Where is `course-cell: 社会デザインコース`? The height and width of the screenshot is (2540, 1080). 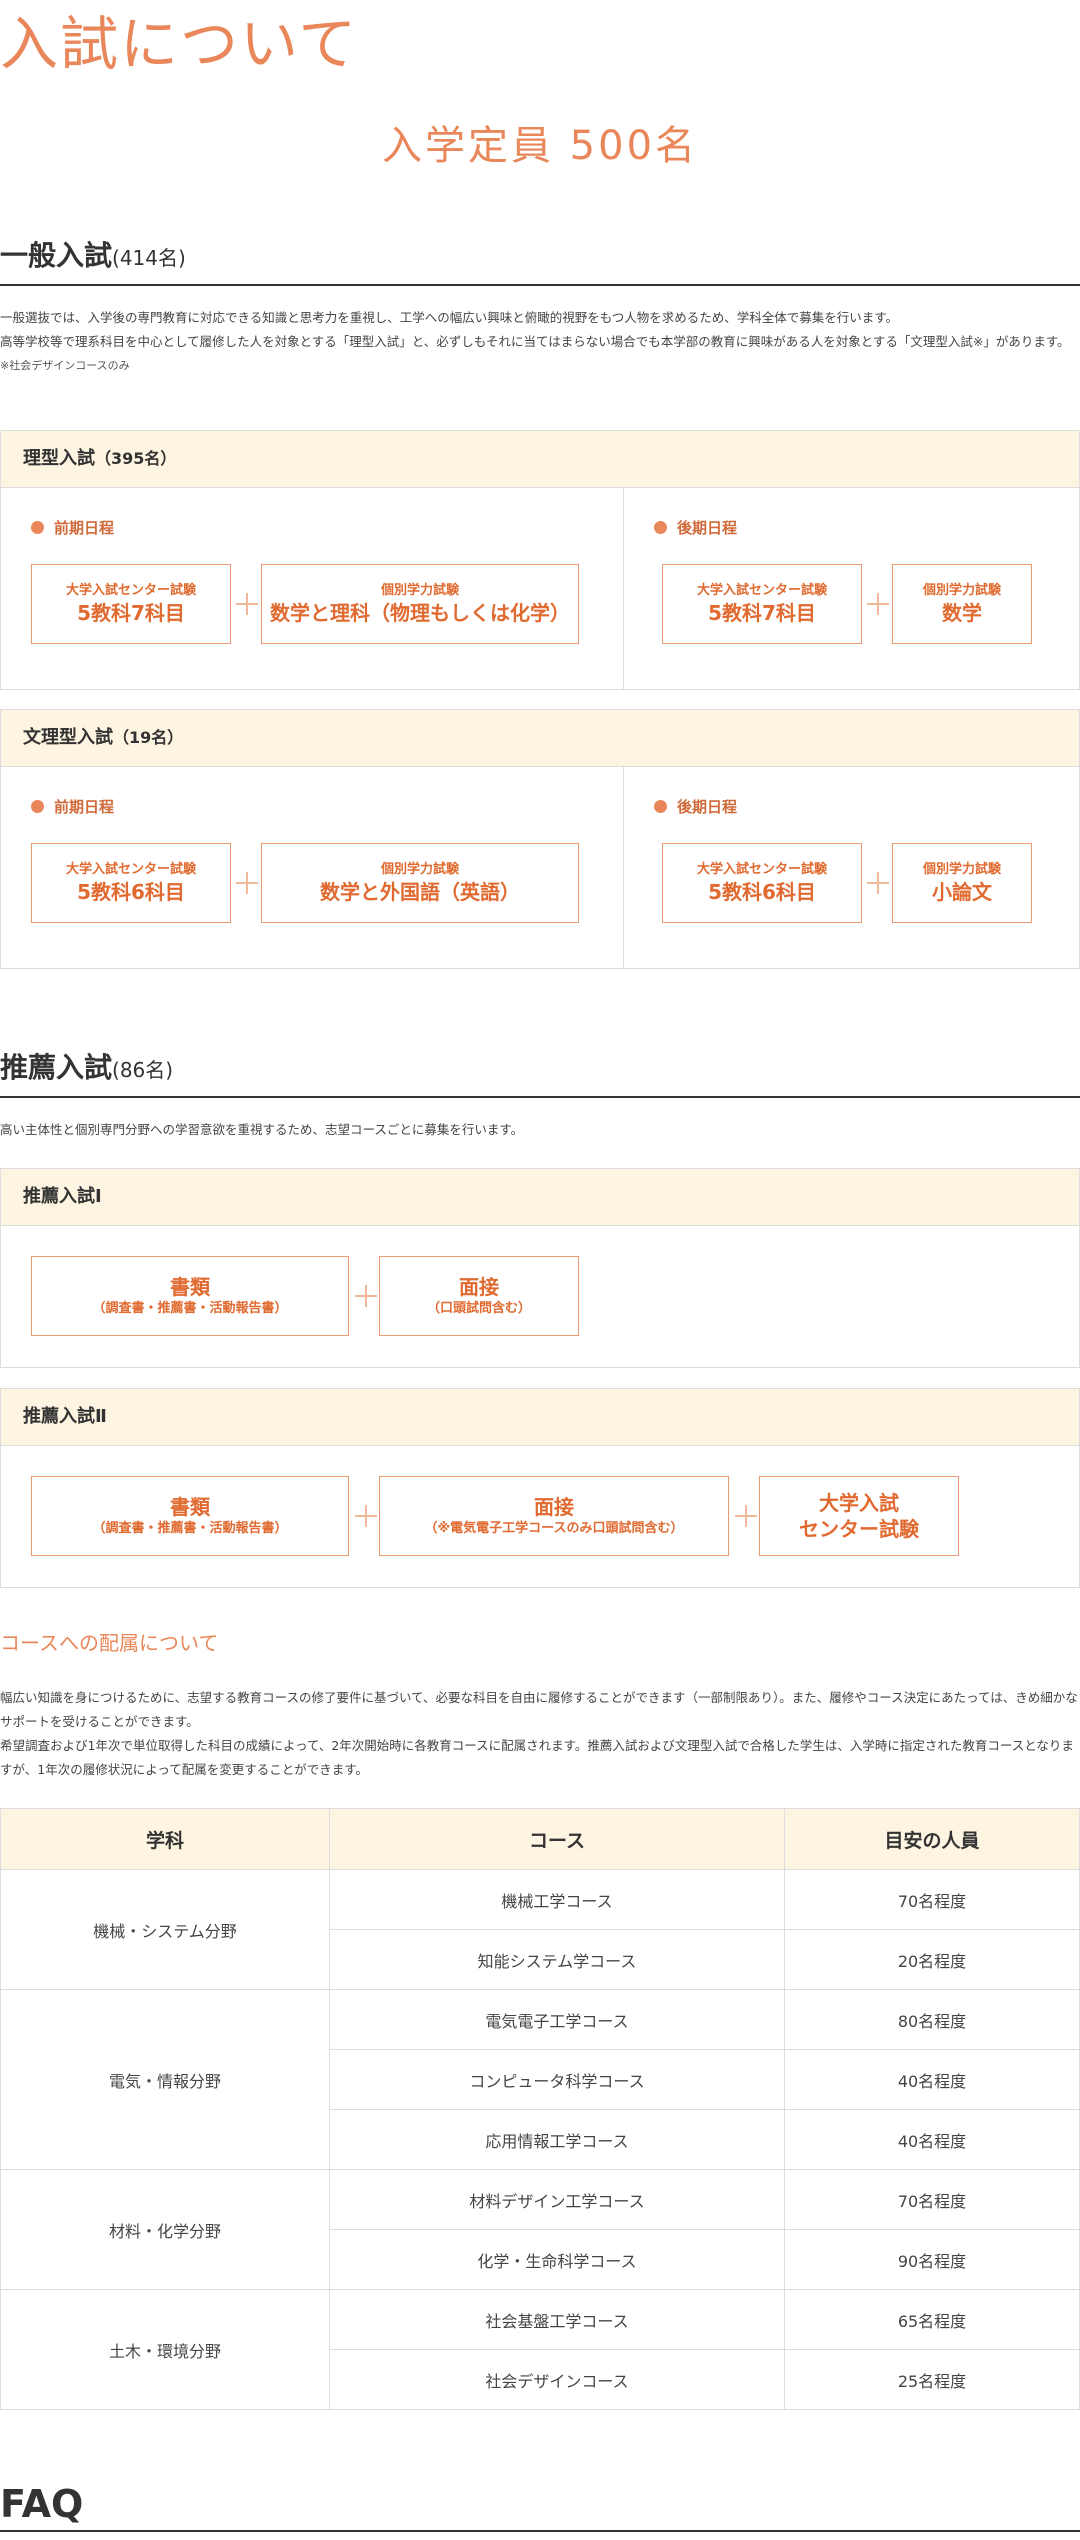 course-cell: 社会デザインコース is located at coordinates (557, 2379).